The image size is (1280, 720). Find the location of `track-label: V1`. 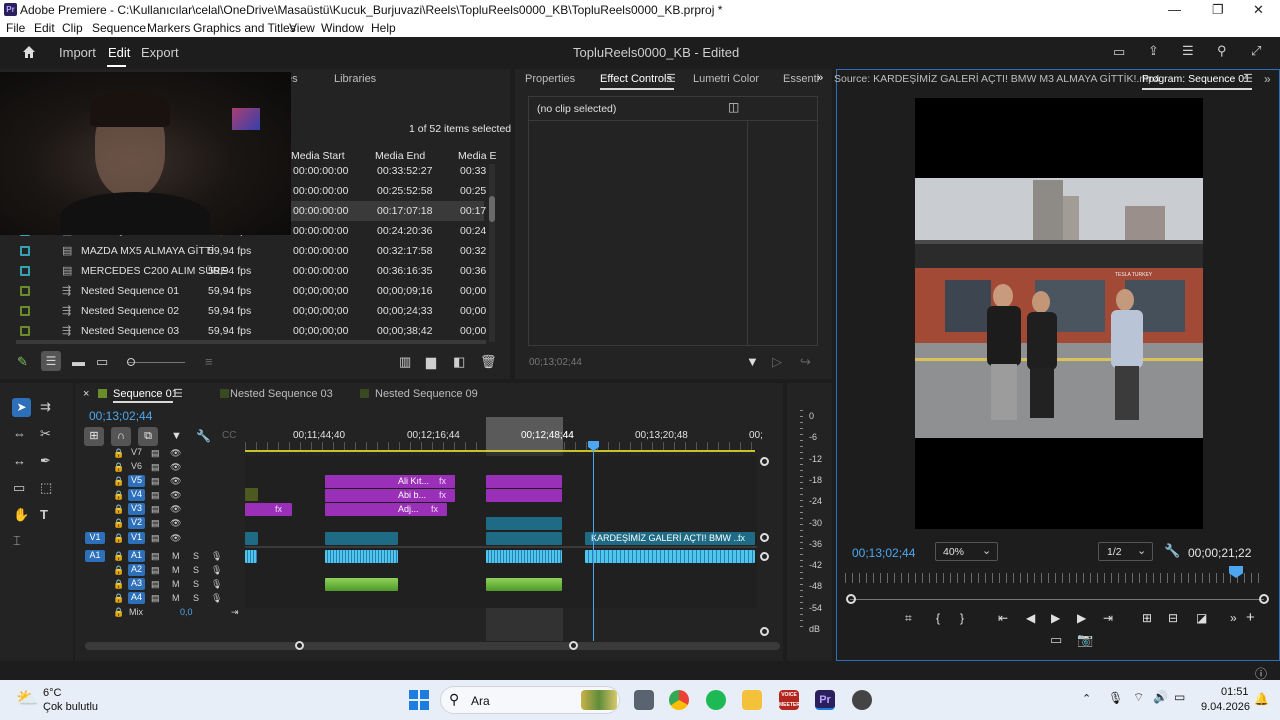

track-label: V1 is located at coordinates (136, 538).